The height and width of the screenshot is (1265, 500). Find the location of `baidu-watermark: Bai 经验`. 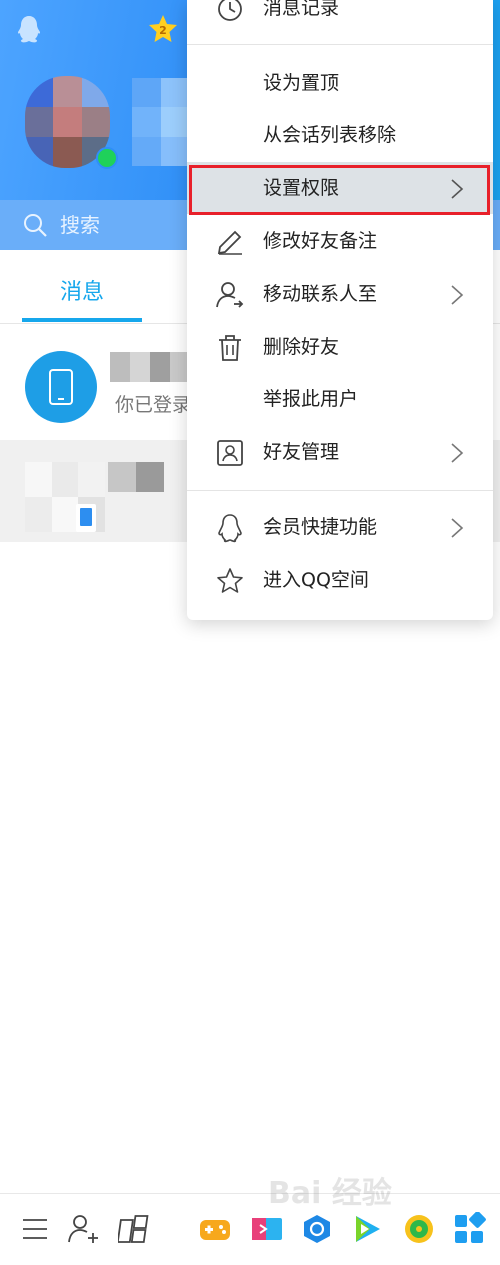

baidu-watermark: Bai 经验 is located at coordinates (368, 1189).